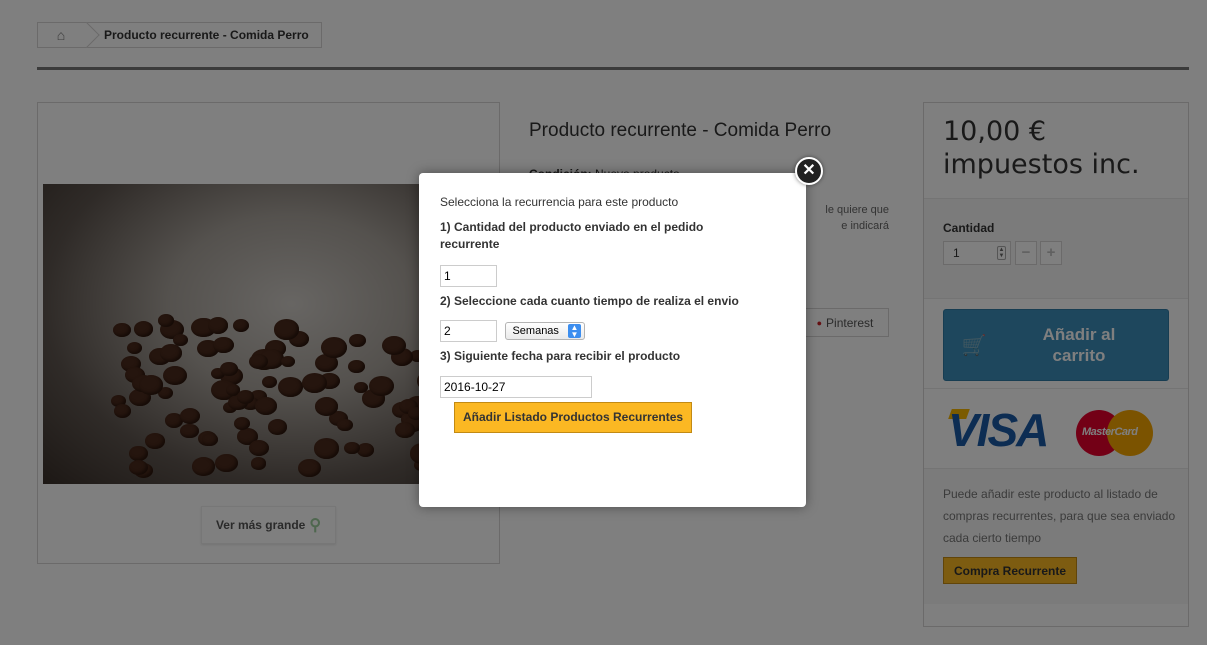  What do you see at coordinates (535, 331) in the screenshot?
I see `frequency-unit-value: Semanas` at bounding box center [535, 331].